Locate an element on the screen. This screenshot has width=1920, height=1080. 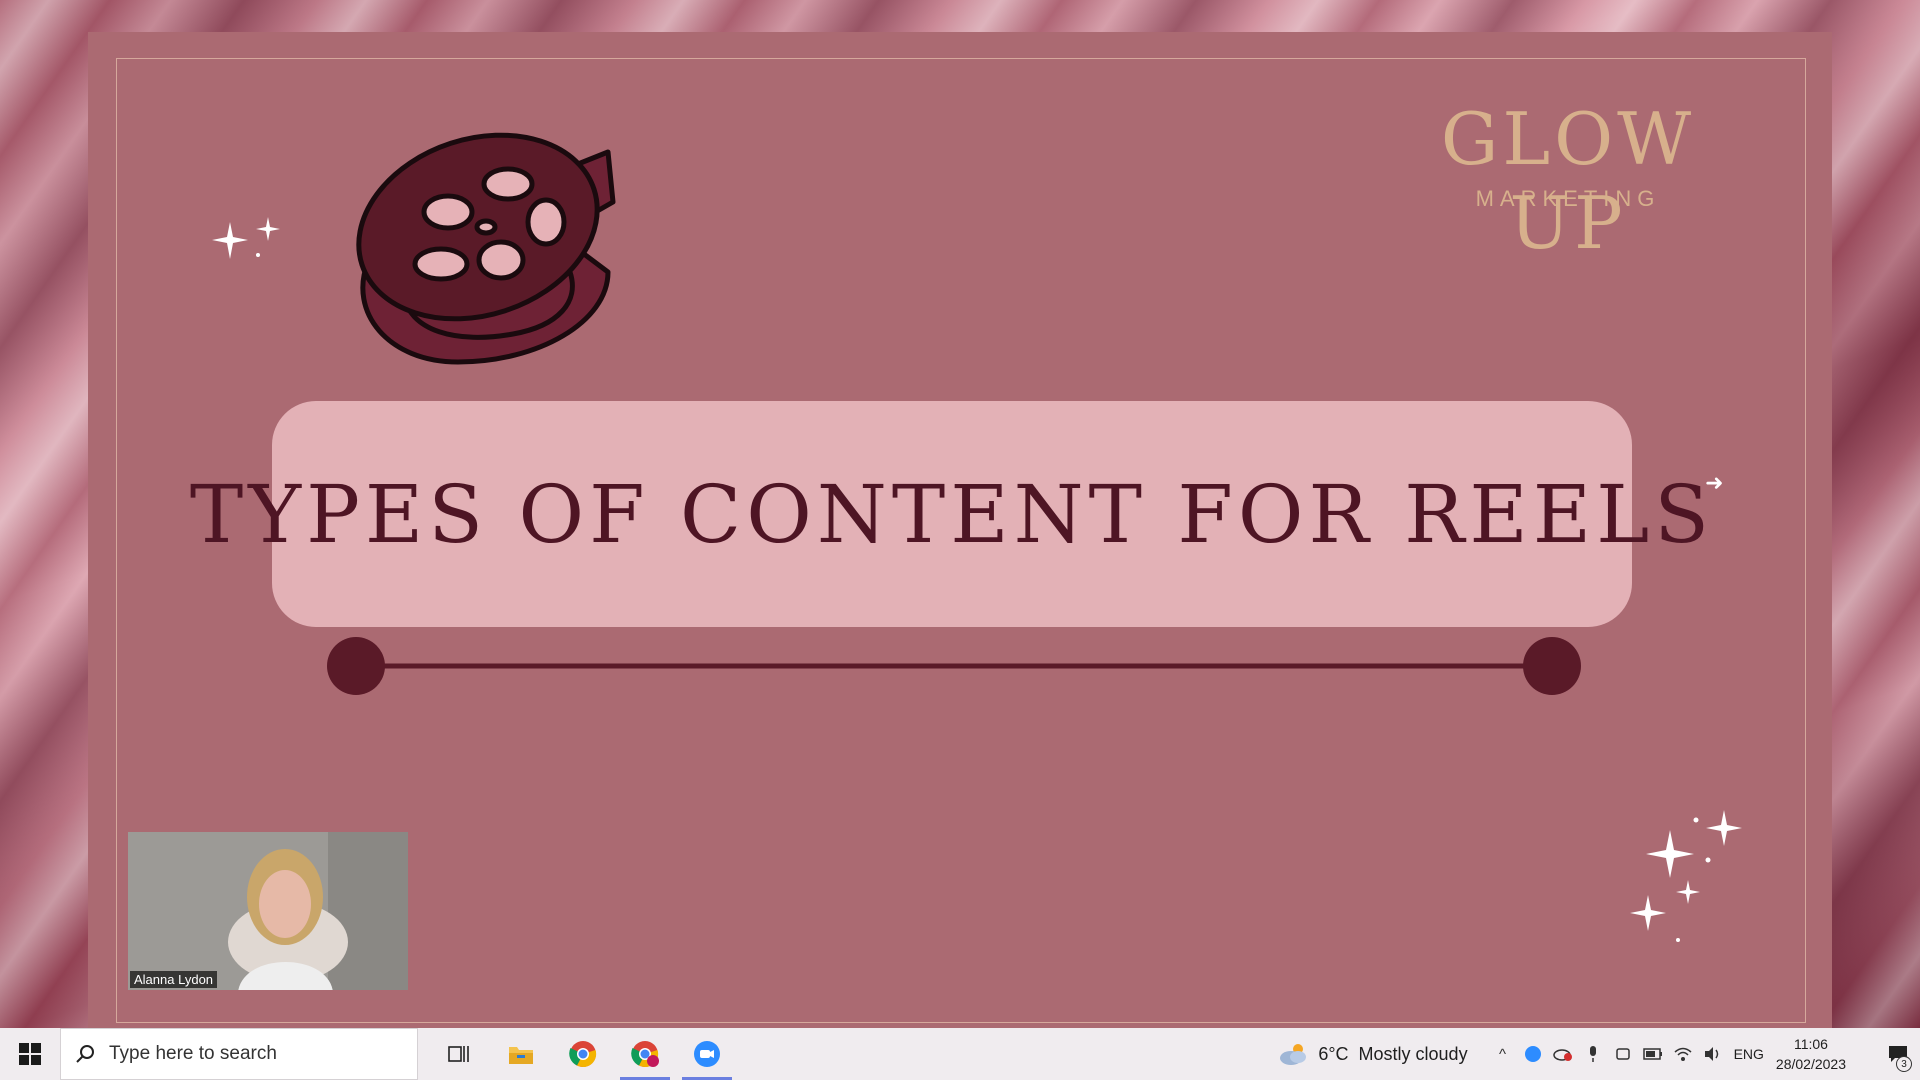
notifications-button: 3 is located at coordinates (1898, 1054).